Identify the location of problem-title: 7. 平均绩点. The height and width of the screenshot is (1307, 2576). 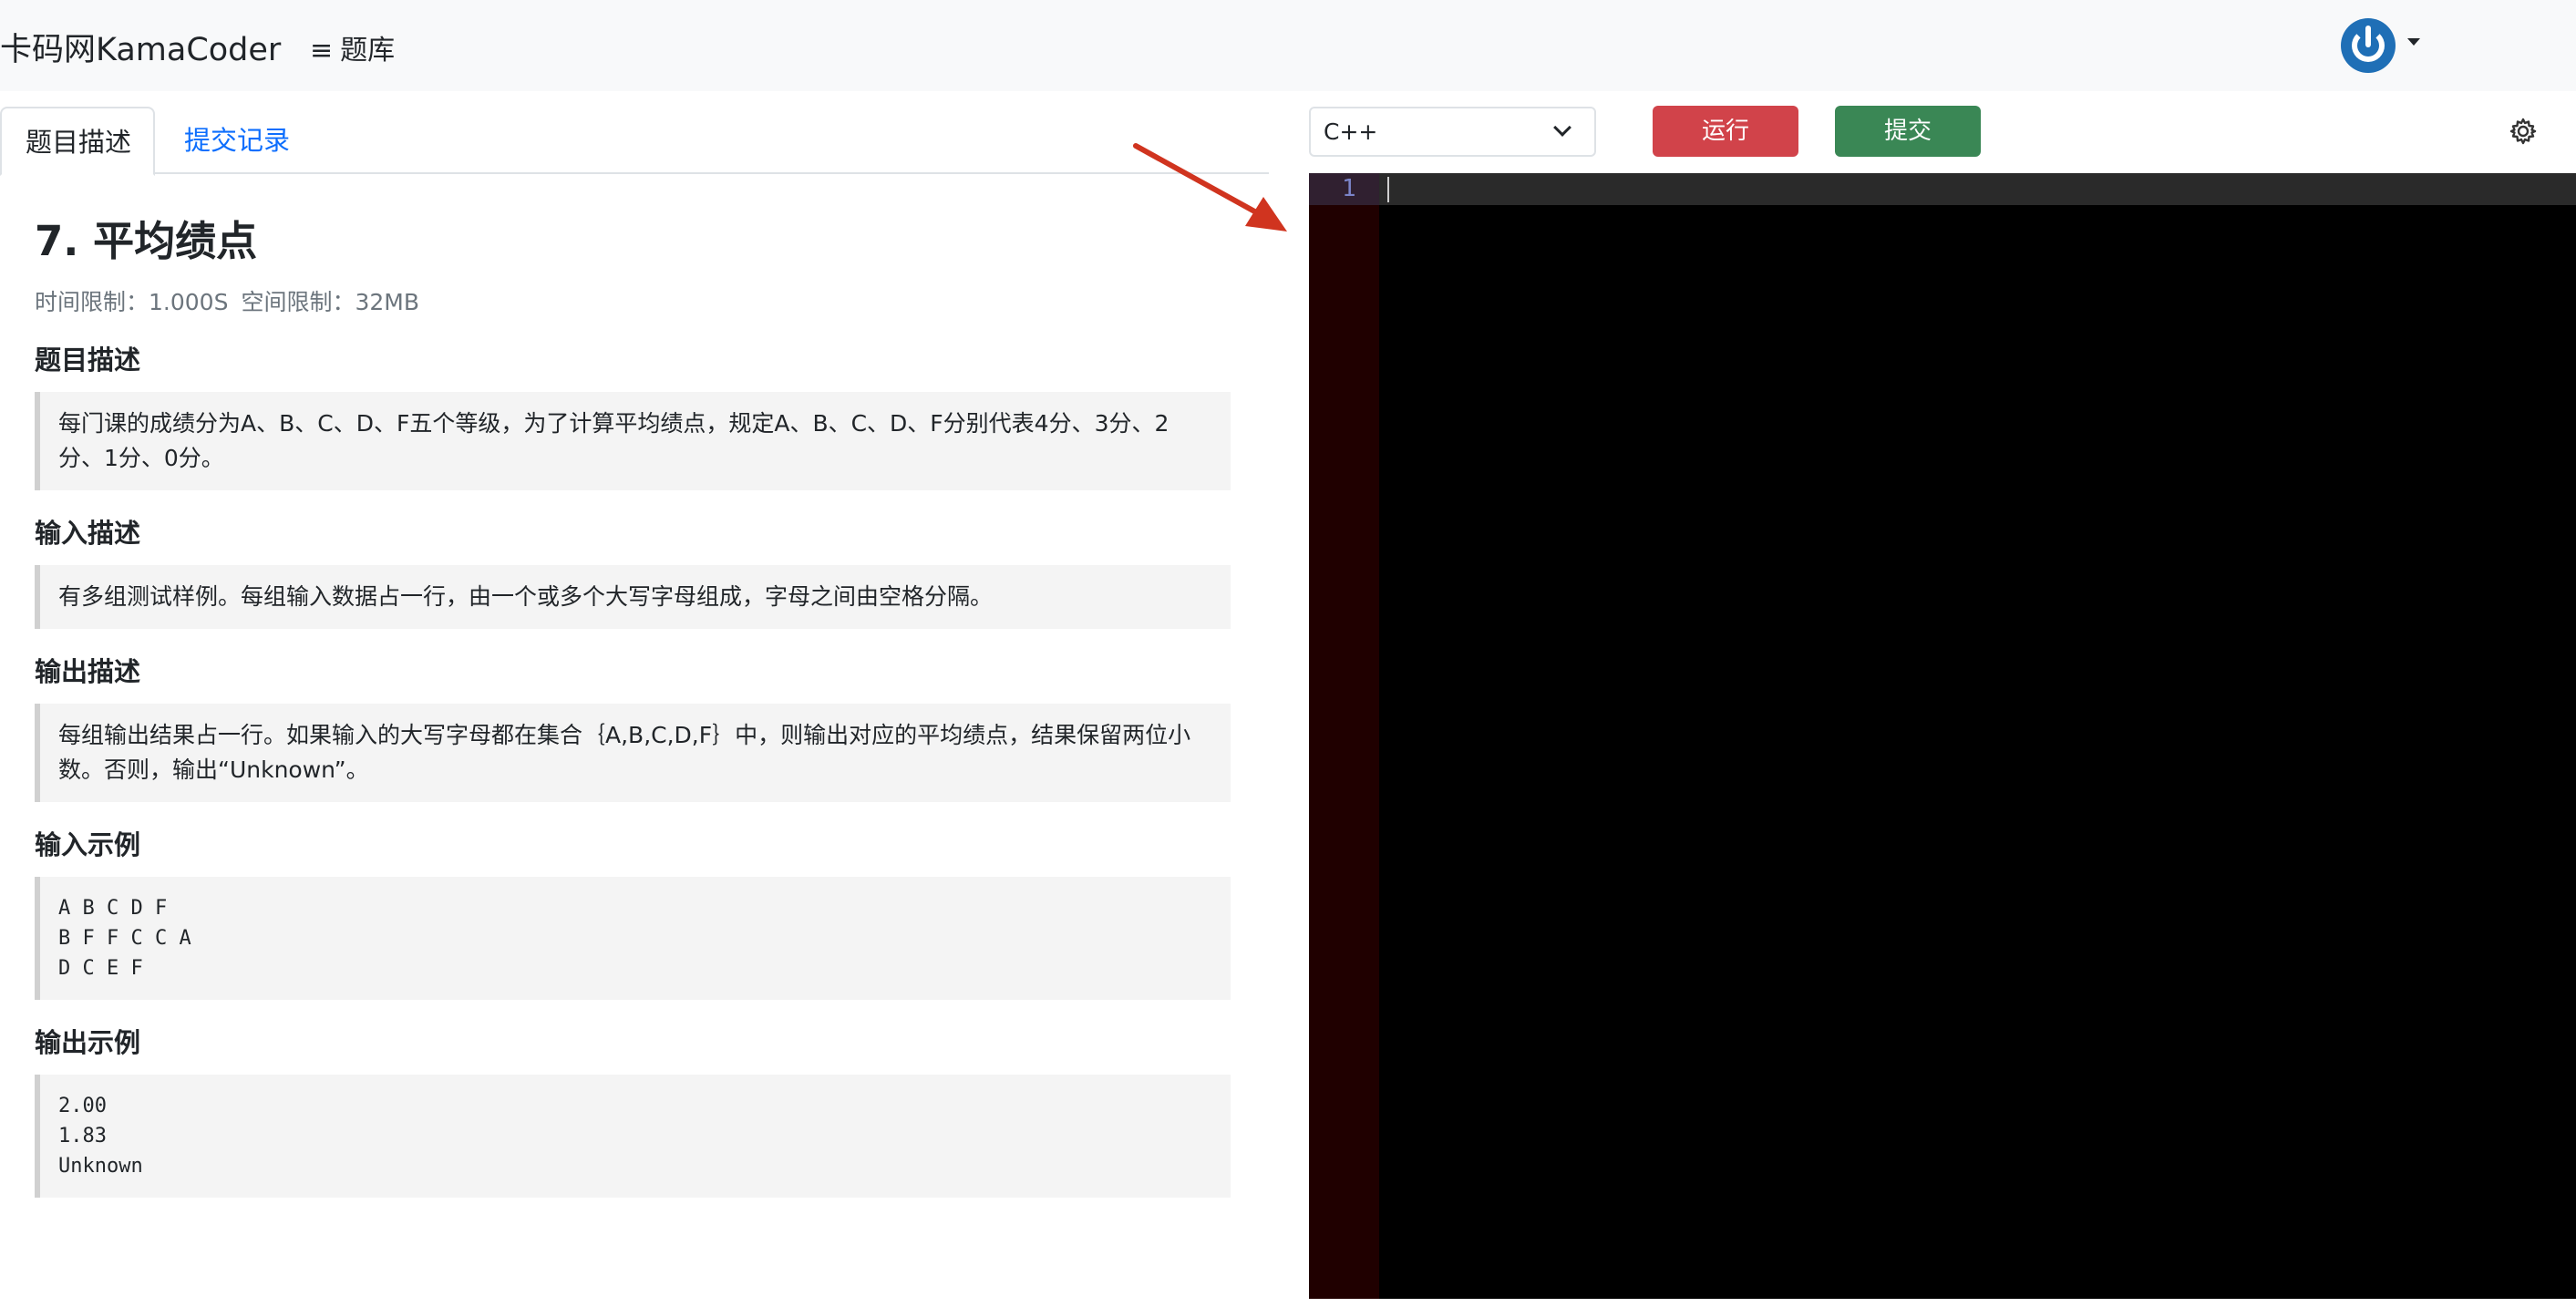
(146, 241).